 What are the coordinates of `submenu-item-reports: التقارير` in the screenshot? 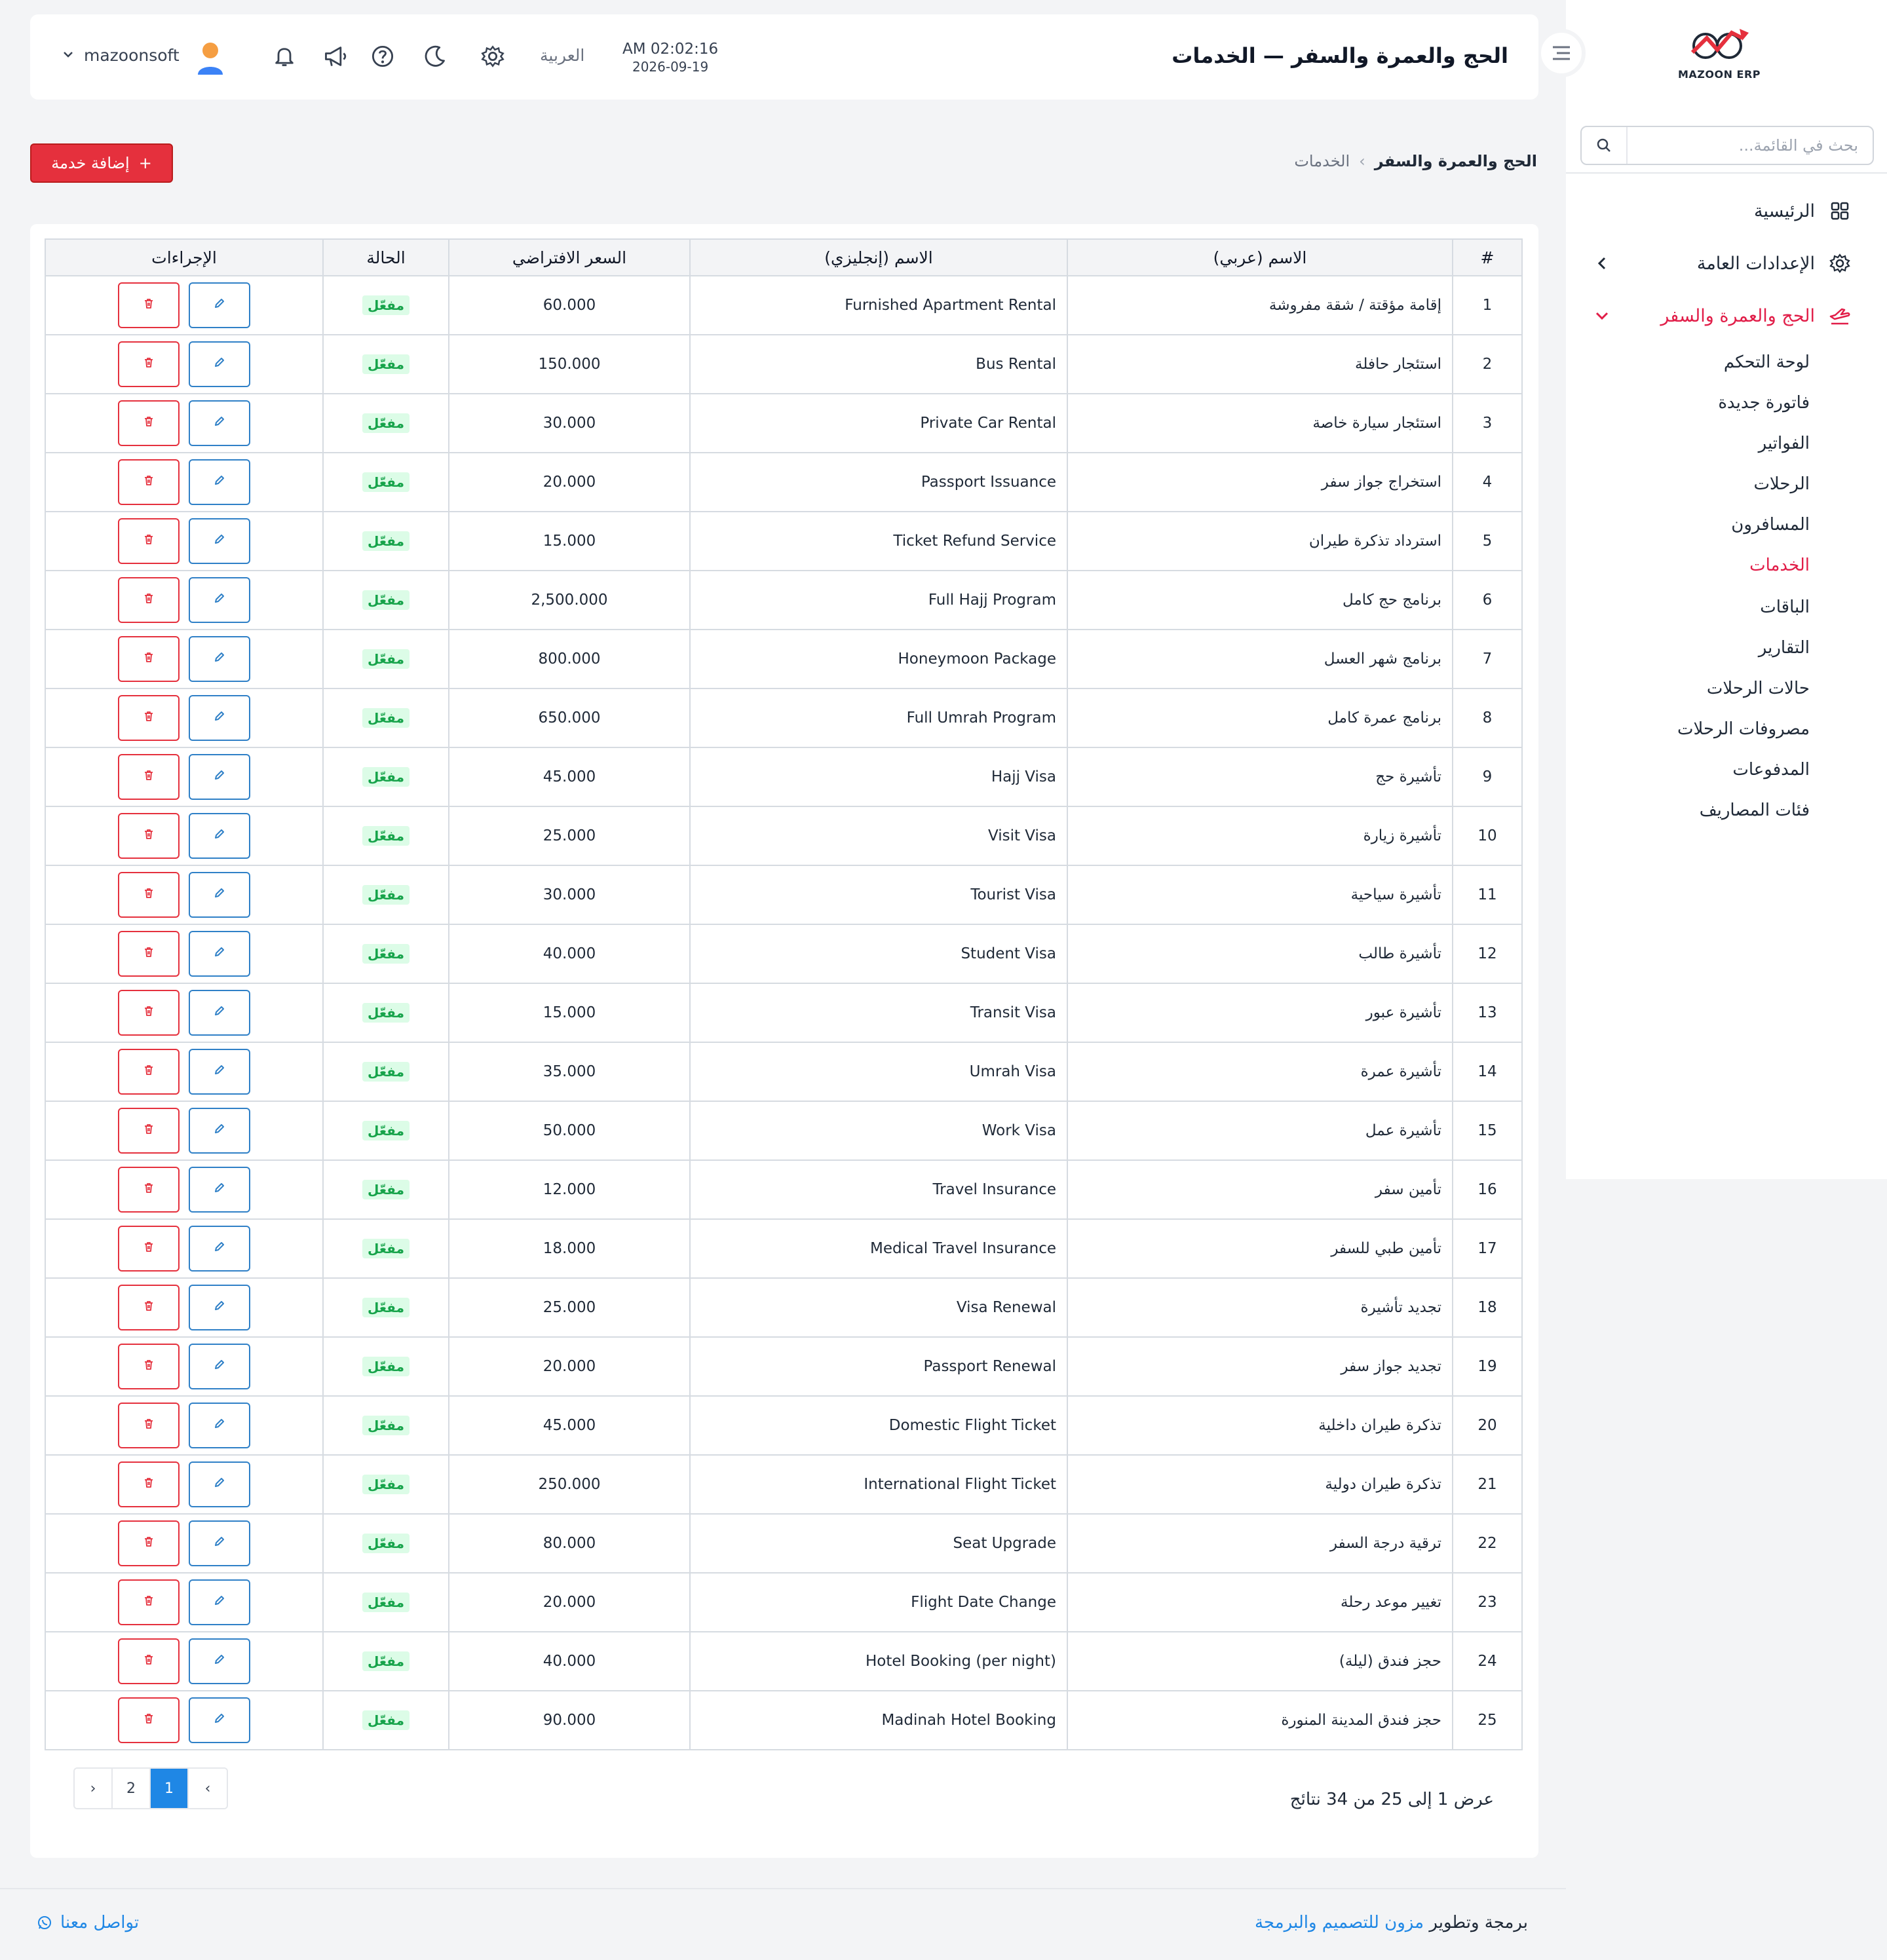 It's located at (1784, 647).